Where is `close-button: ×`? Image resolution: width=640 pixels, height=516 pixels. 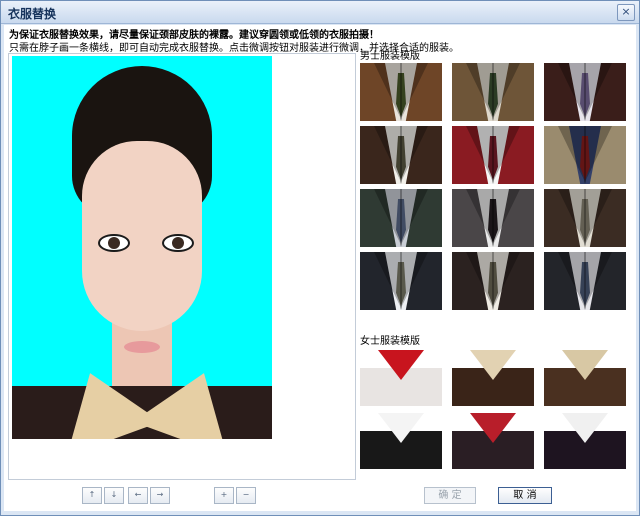
close-button: × is located at coordinates (626, 12).